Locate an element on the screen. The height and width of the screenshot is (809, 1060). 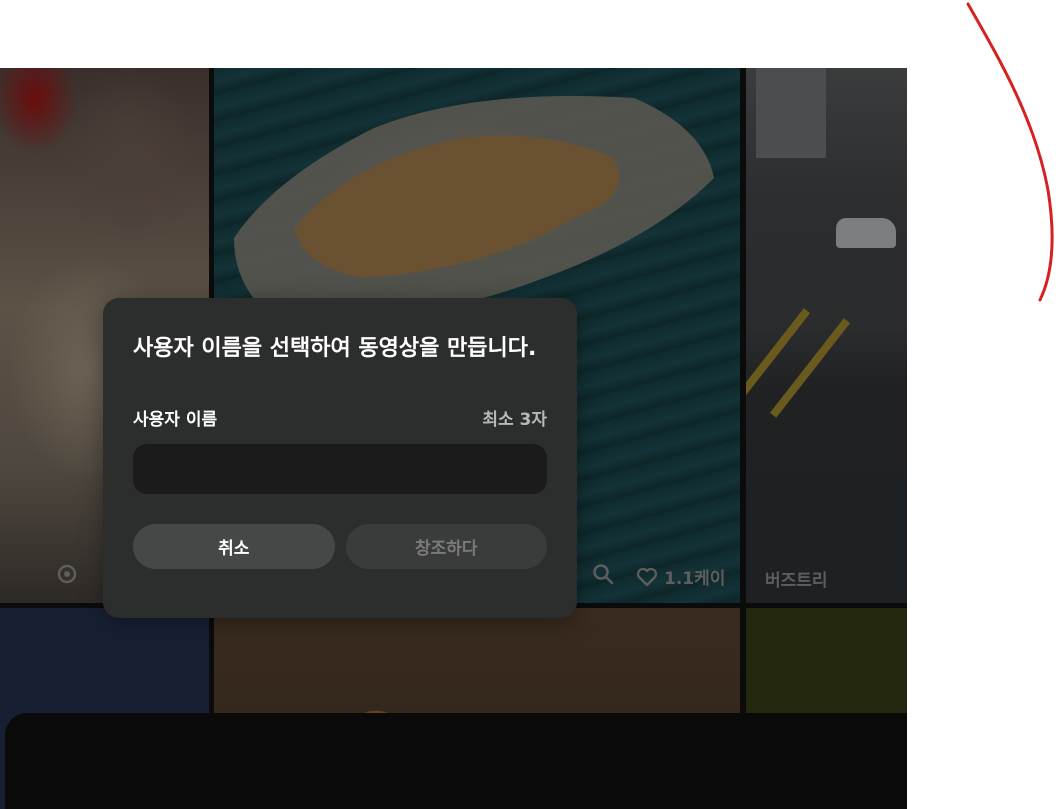
dialog-title: 사용자 이름을 선택하여 동영상을 만듭니다. is located at coordinates (335, 348).